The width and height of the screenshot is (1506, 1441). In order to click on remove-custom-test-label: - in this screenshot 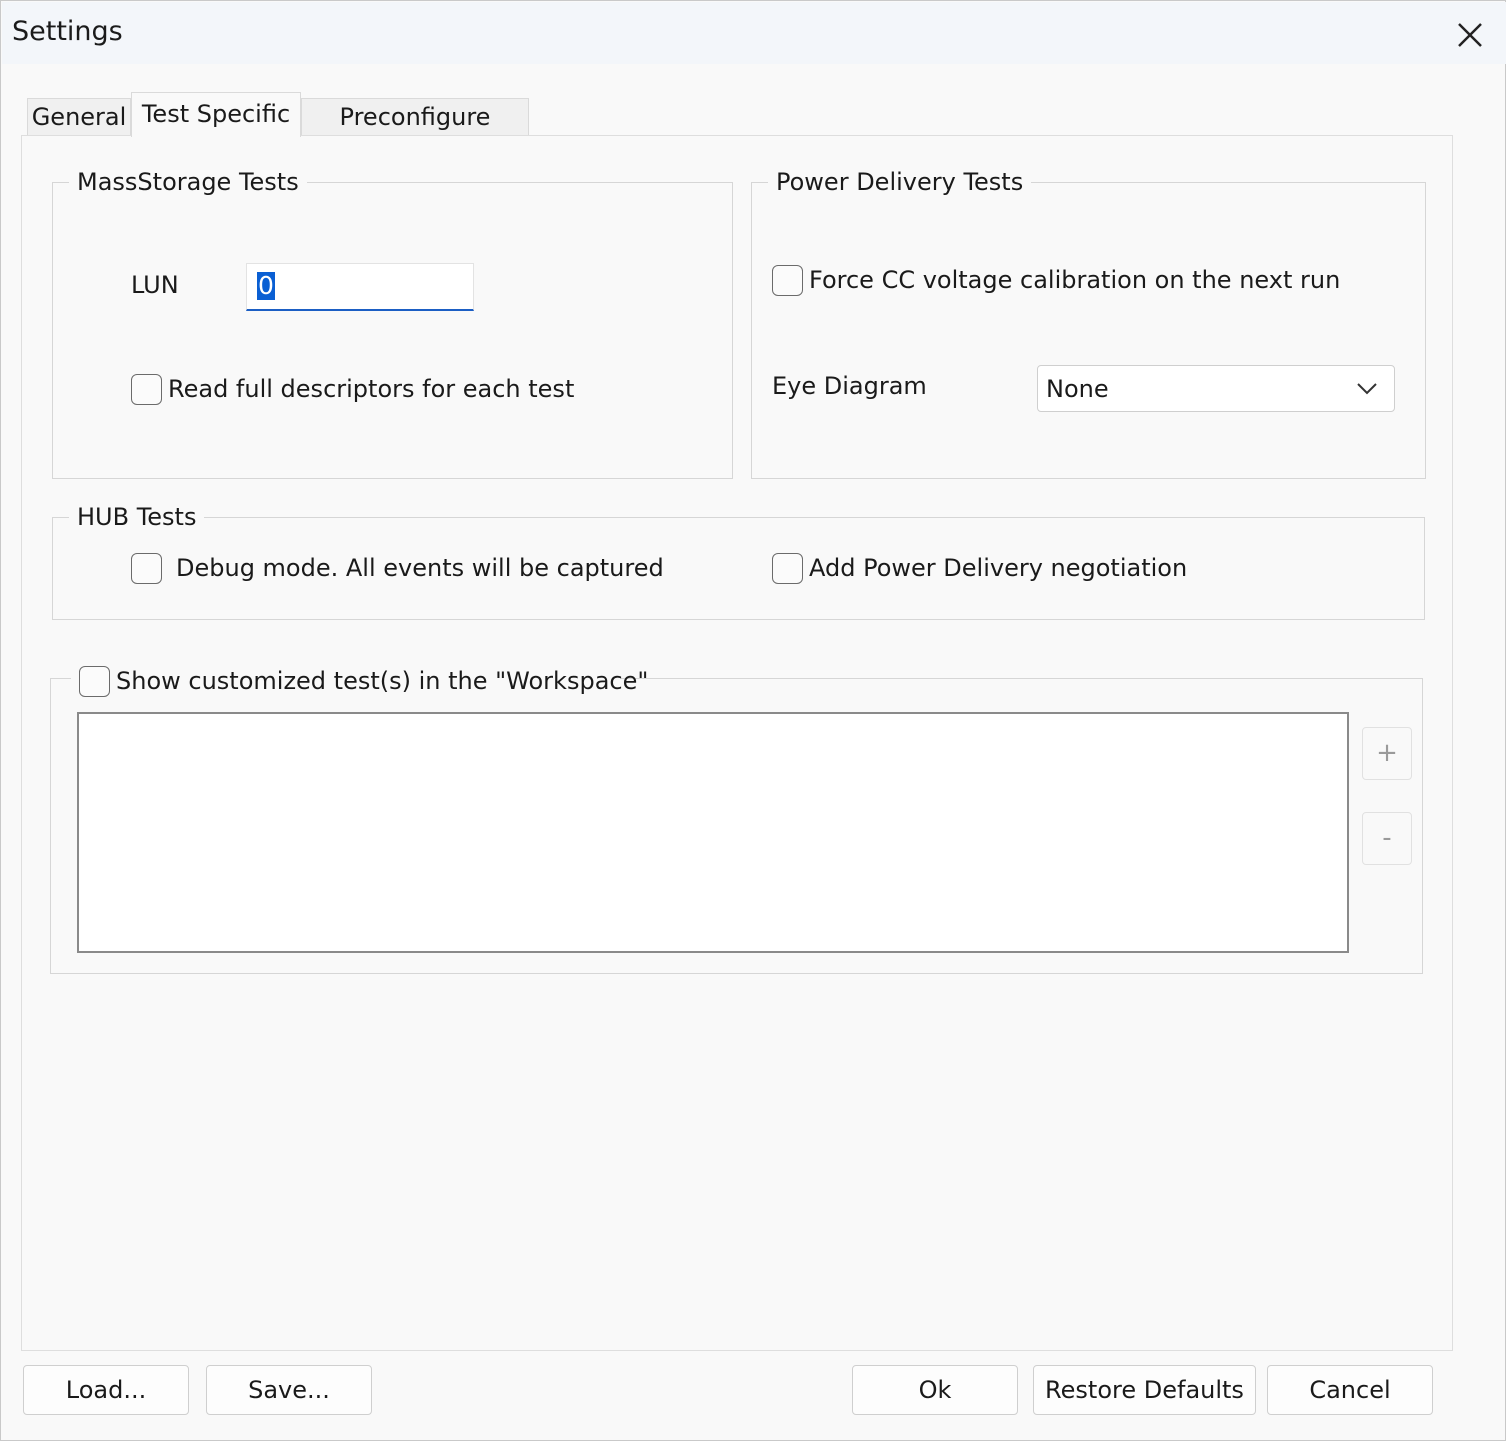, I will do `click(1387, 838)`.